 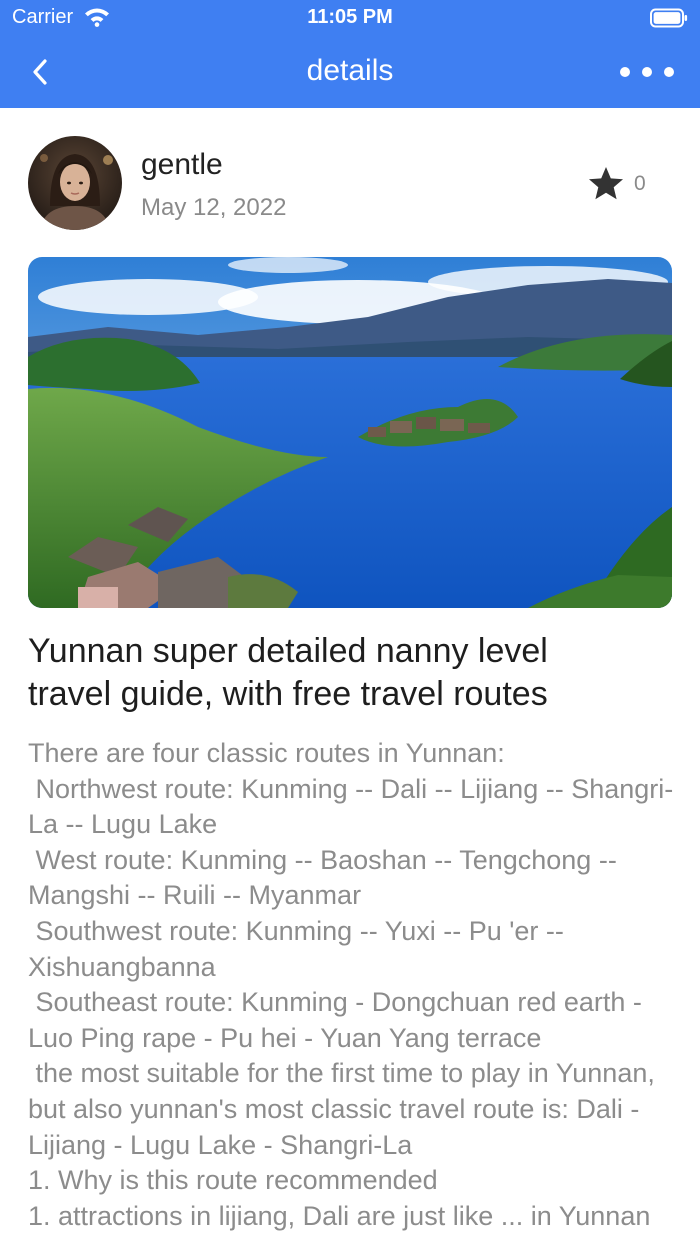 I want to click on star-icon, so click(x=606, y=183).